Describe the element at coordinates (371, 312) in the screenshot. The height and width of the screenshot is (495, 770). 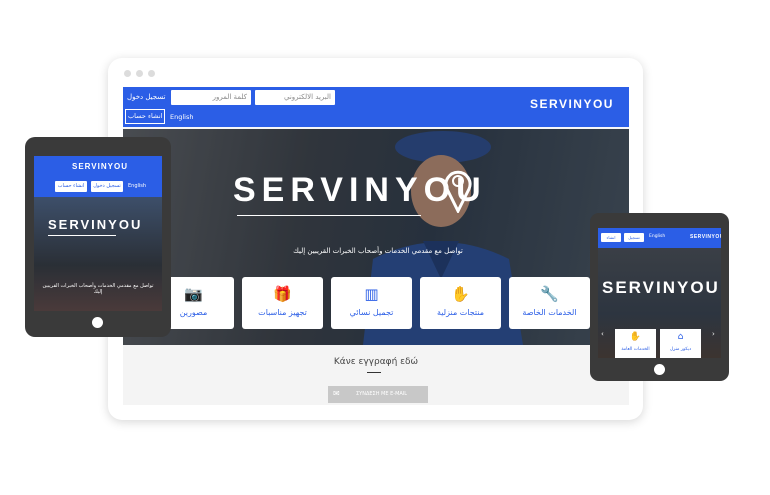
I see `card-label: تجميل نسائي` at that location.